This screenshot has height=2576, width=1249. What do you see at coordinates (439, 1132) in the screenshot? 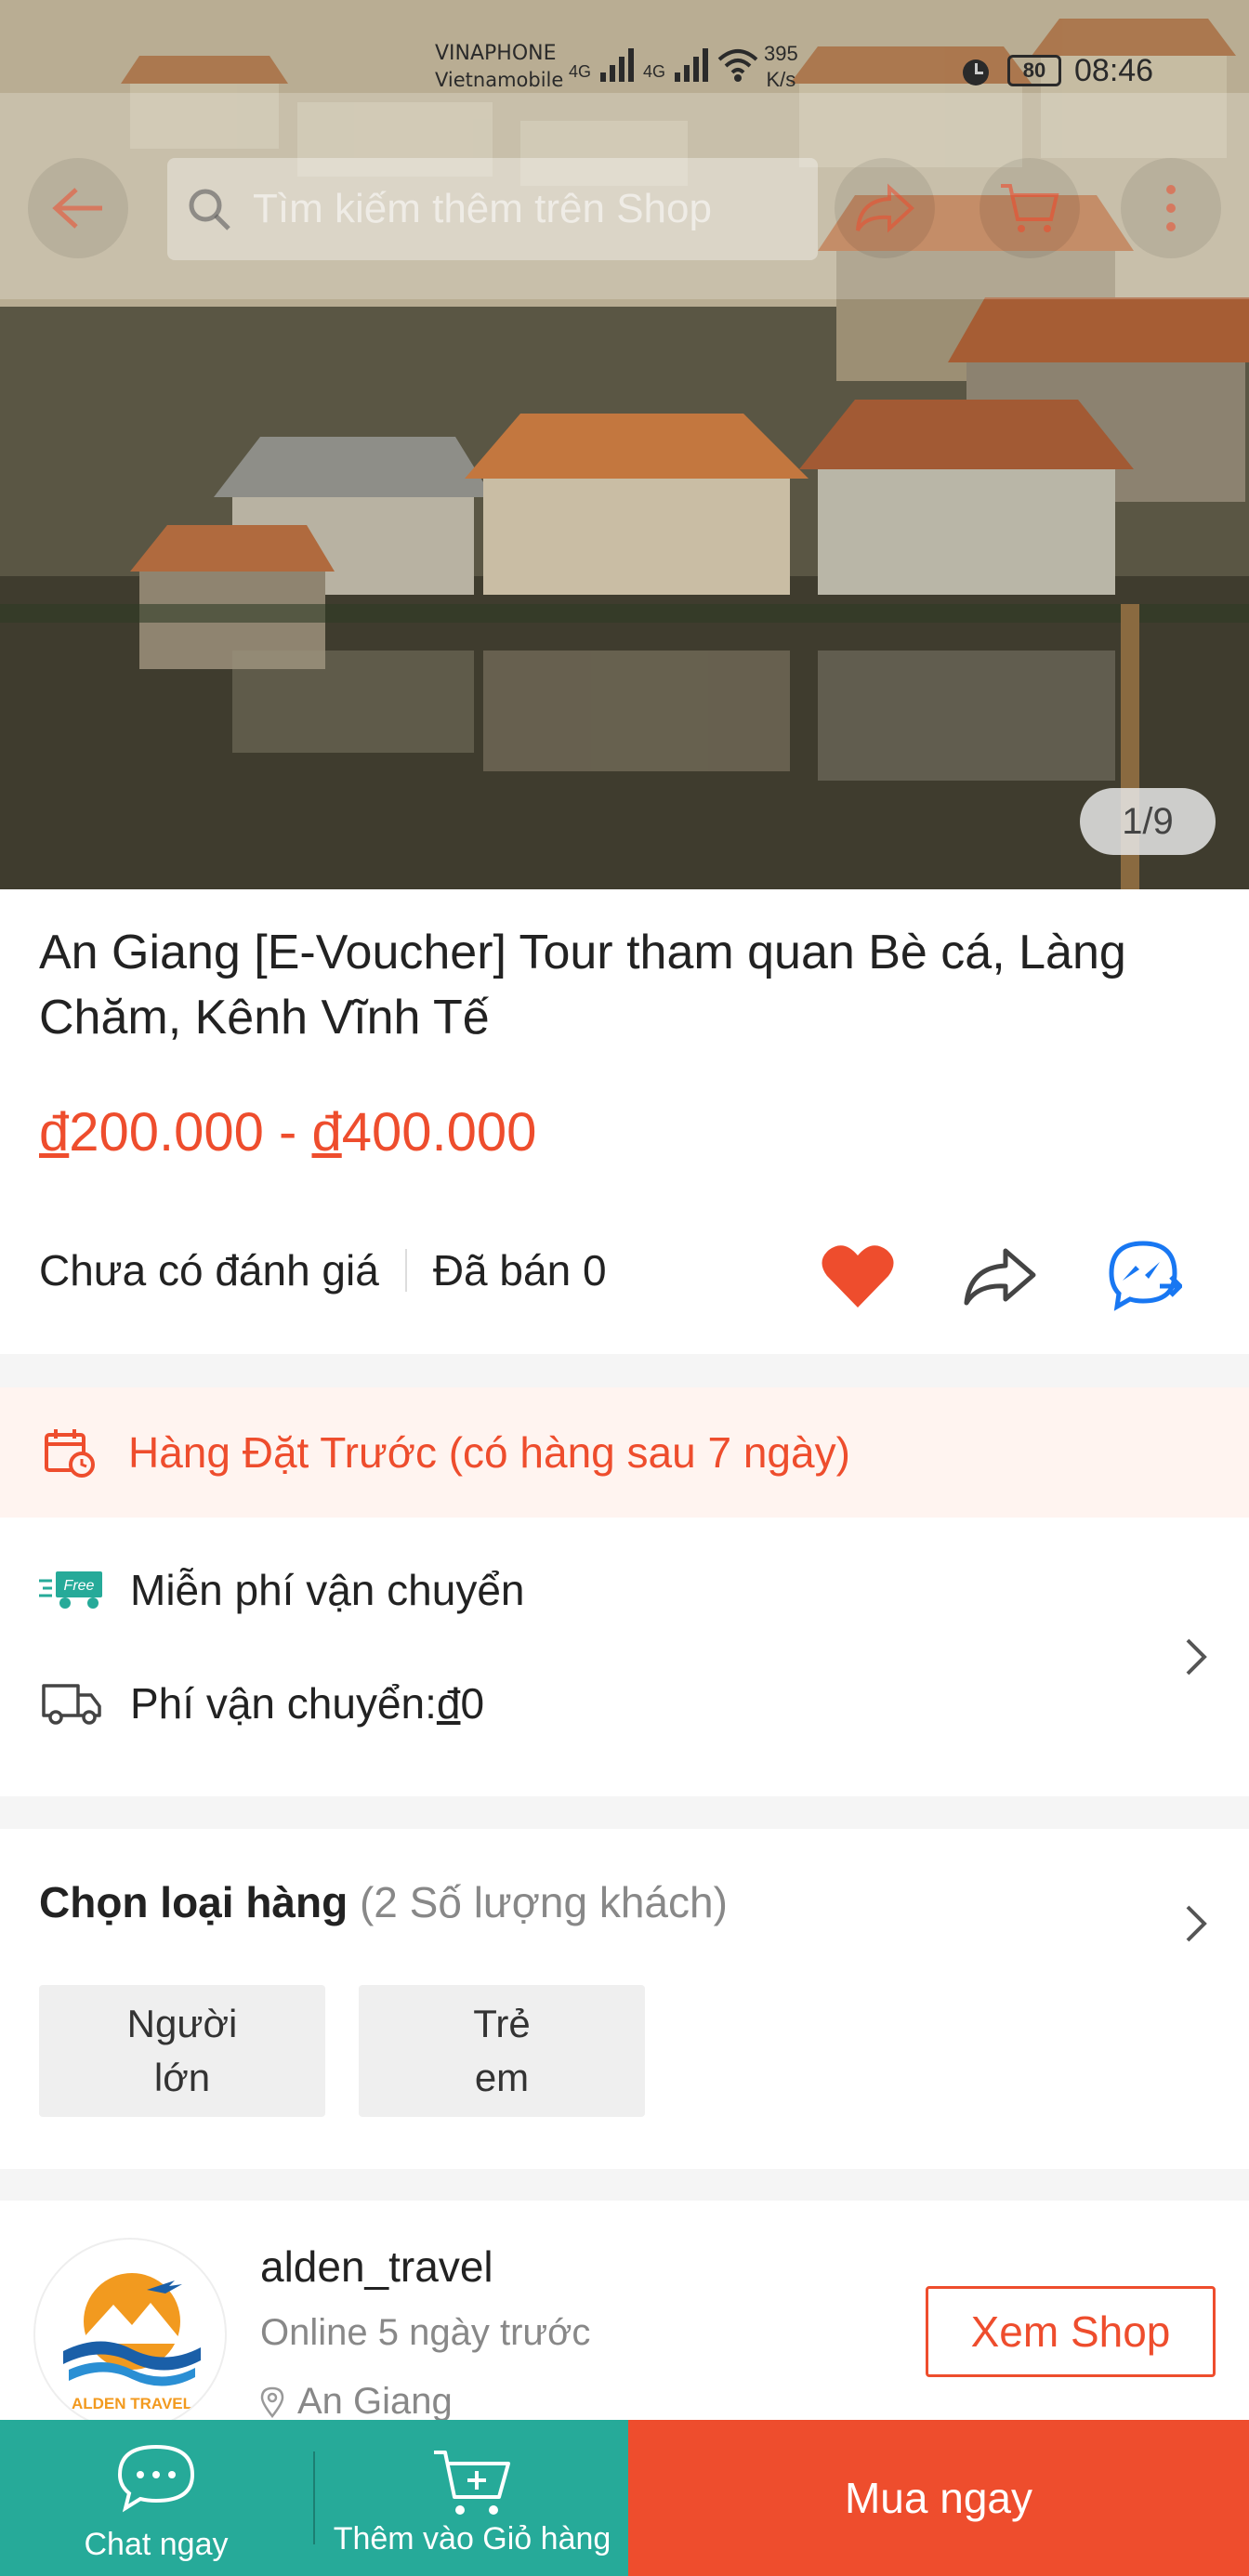
I see `price-to: 400.000` at bounding box center [439, 1132].